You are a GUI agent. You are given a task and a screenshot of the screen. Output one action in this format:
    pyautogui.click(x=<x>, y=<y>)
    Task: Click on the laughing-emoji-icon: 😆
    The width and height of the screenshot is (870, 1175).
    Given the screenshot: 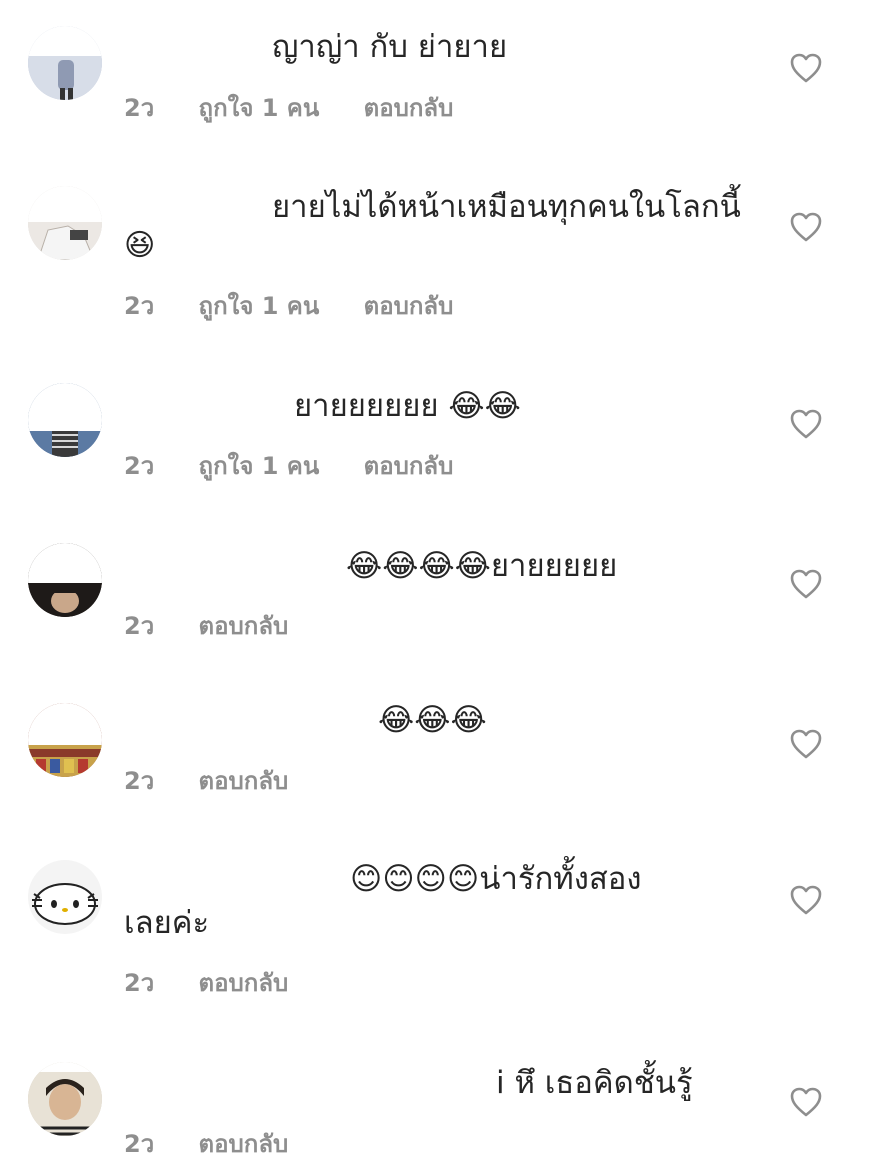 What is the action you would take?
    pyautogui.click(x=140, y=245)
    